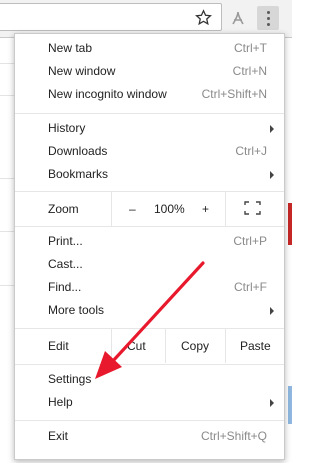 The height and width of the screenshot is (463, 320). Describe the element at coordinates (60, 402) in the screenshot. I see `menu-item-label: Help` at that location.